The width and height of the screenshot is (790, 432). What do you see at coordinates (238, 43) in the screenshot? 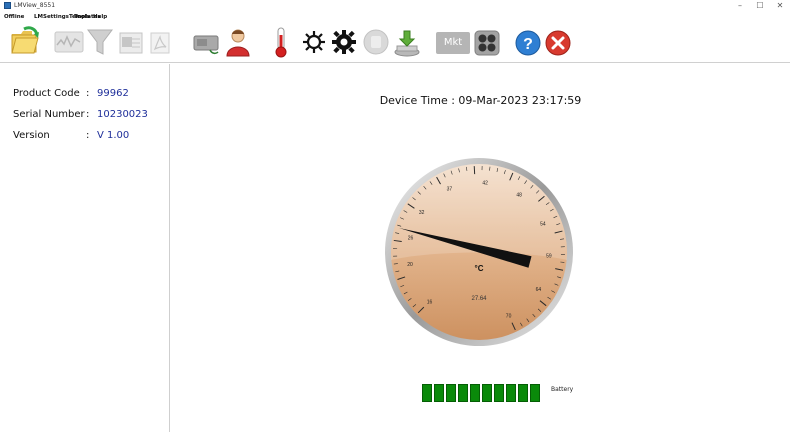
I see `user-icon` at bounding box center [238, 43].